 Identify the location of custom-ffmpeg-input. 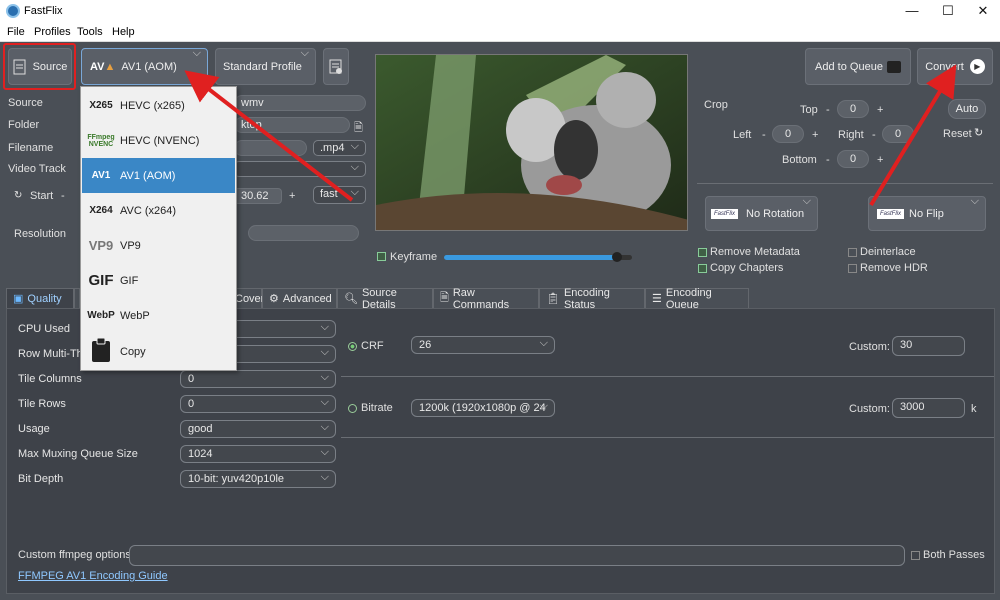
(517, 555).